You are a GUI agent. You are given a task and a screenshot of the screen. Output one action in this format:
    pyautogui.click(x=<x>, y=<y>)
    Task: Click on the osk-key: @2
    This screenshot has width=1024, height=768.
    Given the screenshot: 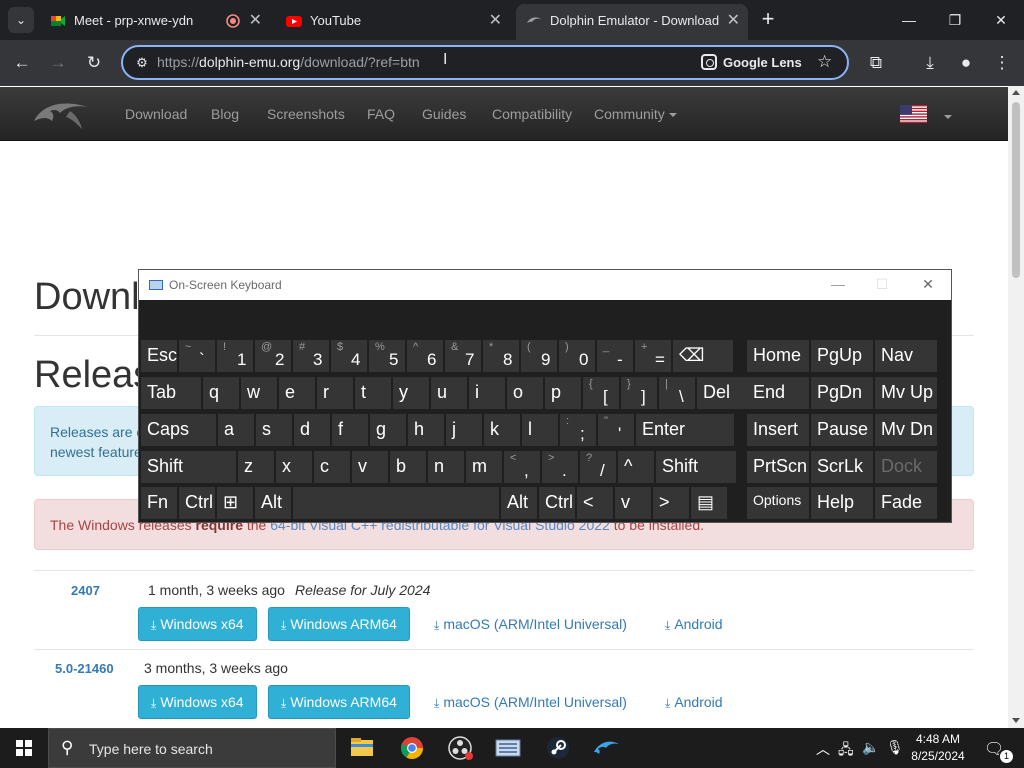 What is the action you would take?
    pyautogui.click(x=273, y=356)
    